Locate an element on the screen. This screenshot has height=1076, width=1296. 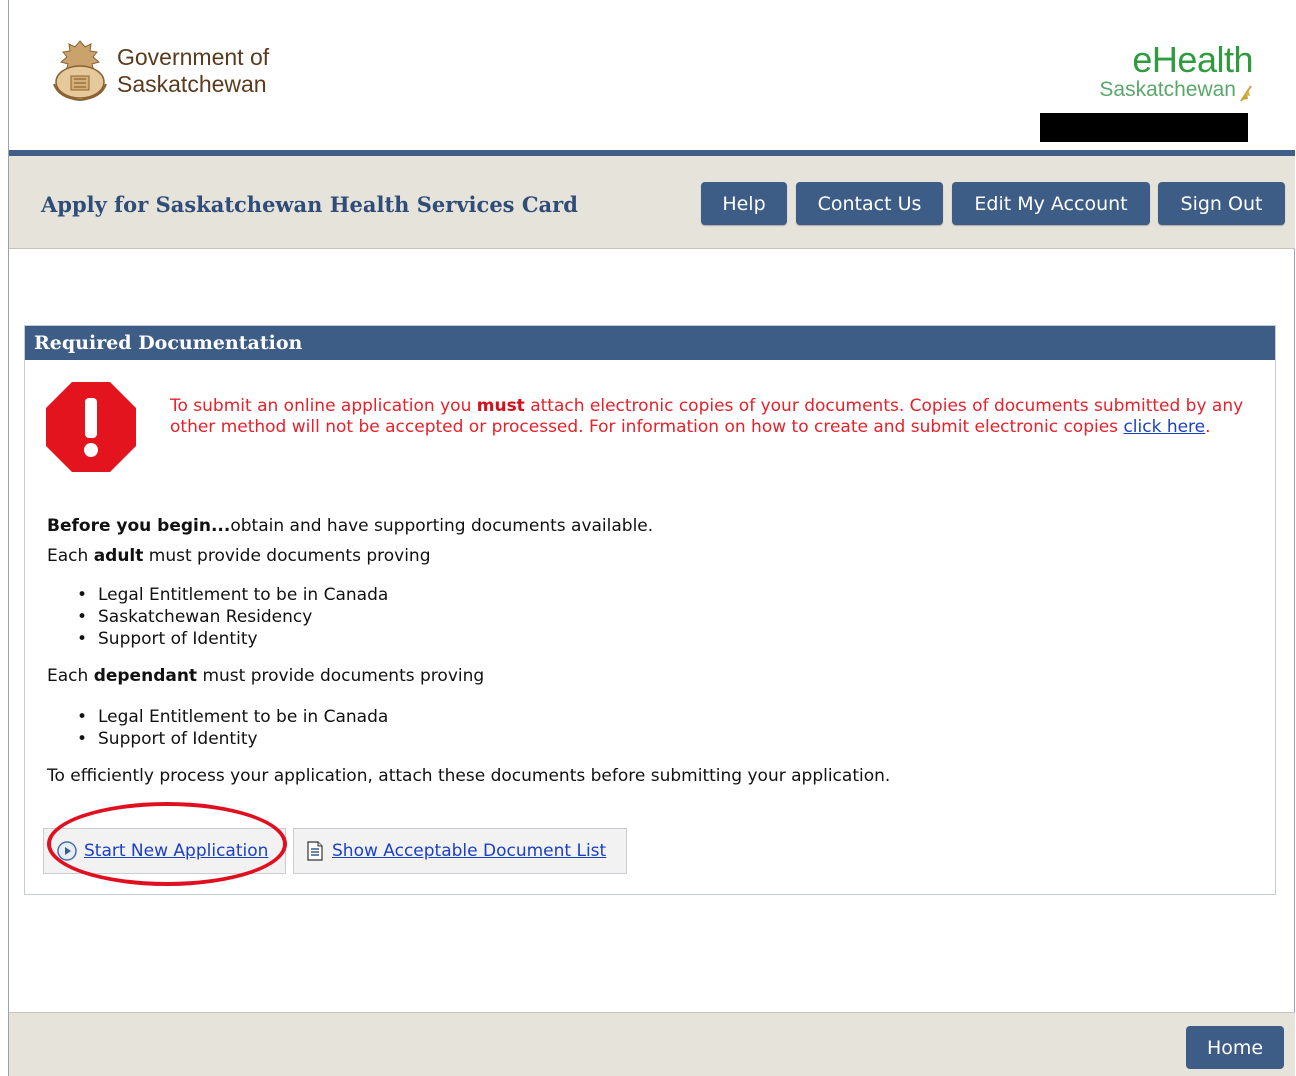
warning-text-1: To submit an online application you is located at coordinates (323, 406).